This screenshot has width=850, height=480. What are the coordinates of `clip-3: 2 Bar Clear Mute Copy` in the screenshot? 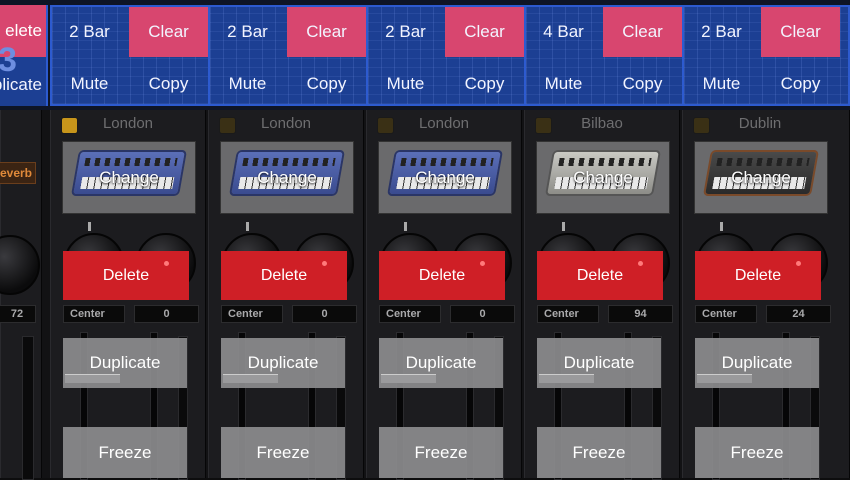 It's located at (446, 55).